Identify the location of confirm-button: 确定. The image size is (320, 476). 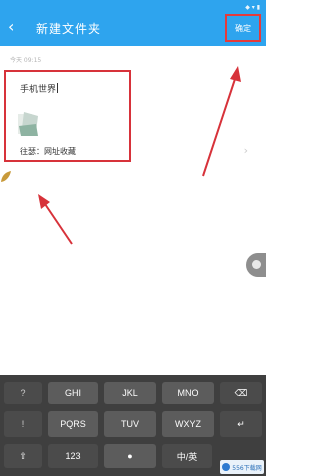
(243, 28).